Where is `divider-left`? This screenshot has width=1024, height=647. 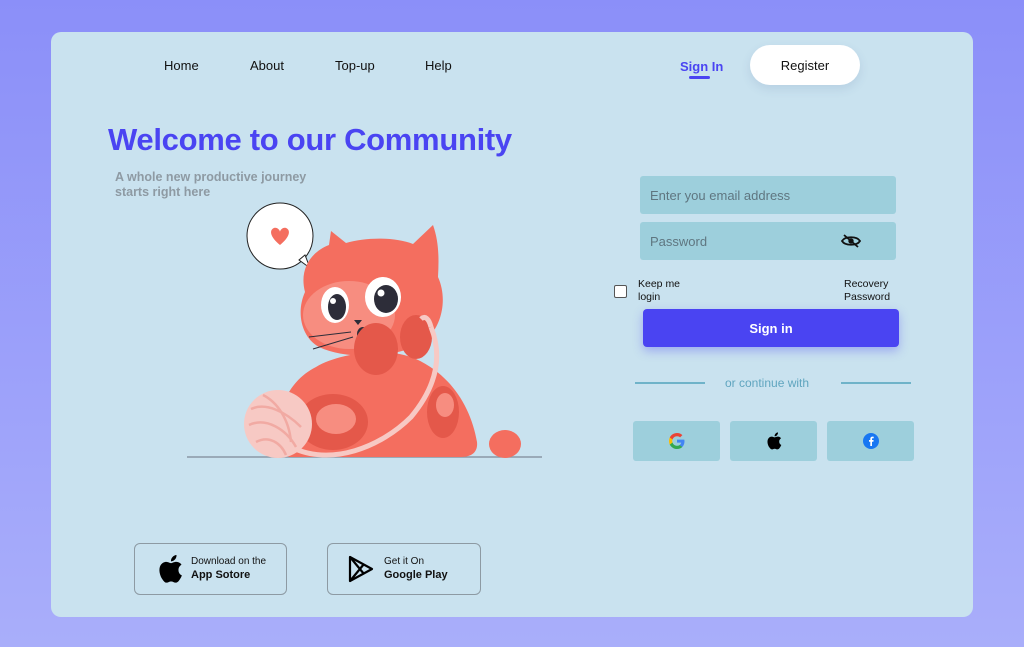 divider-left is located at coordinates (670, 383).